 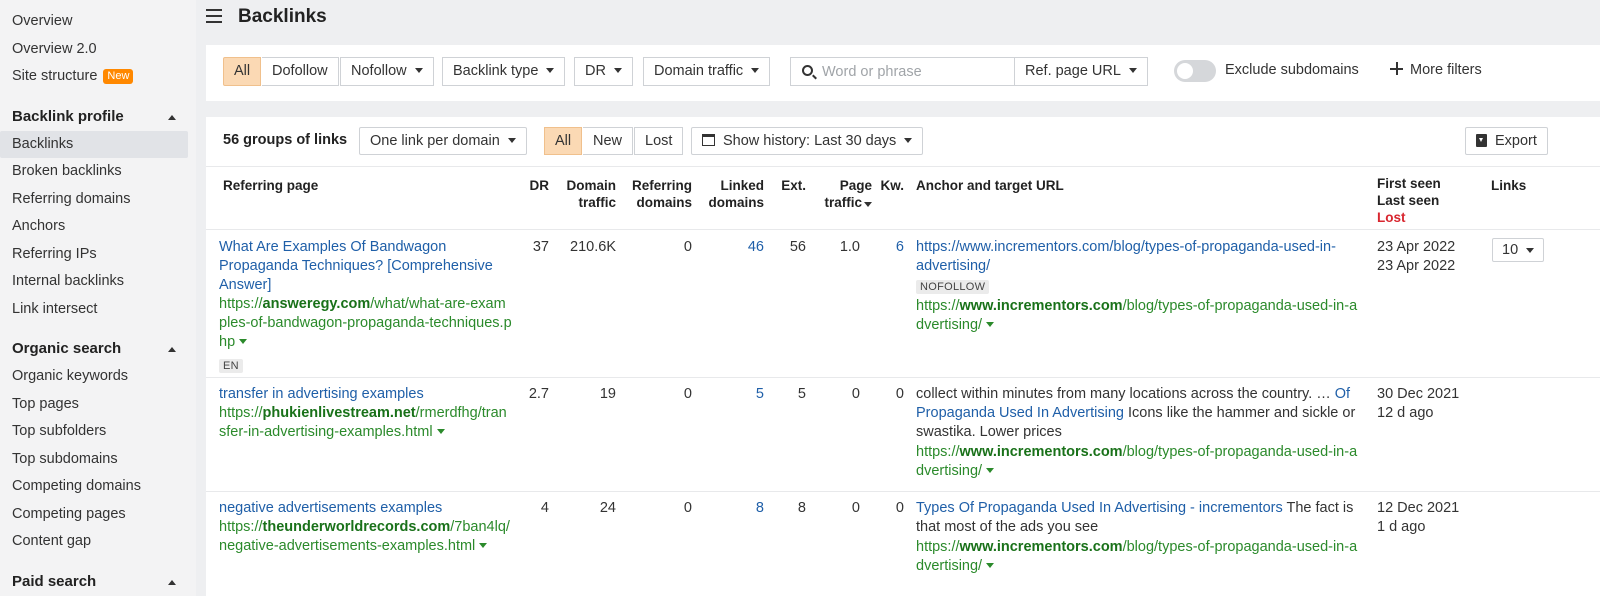 I want to click on sidebar-item-top-subdomains: Top subdomains, so click(x=98, y=460).